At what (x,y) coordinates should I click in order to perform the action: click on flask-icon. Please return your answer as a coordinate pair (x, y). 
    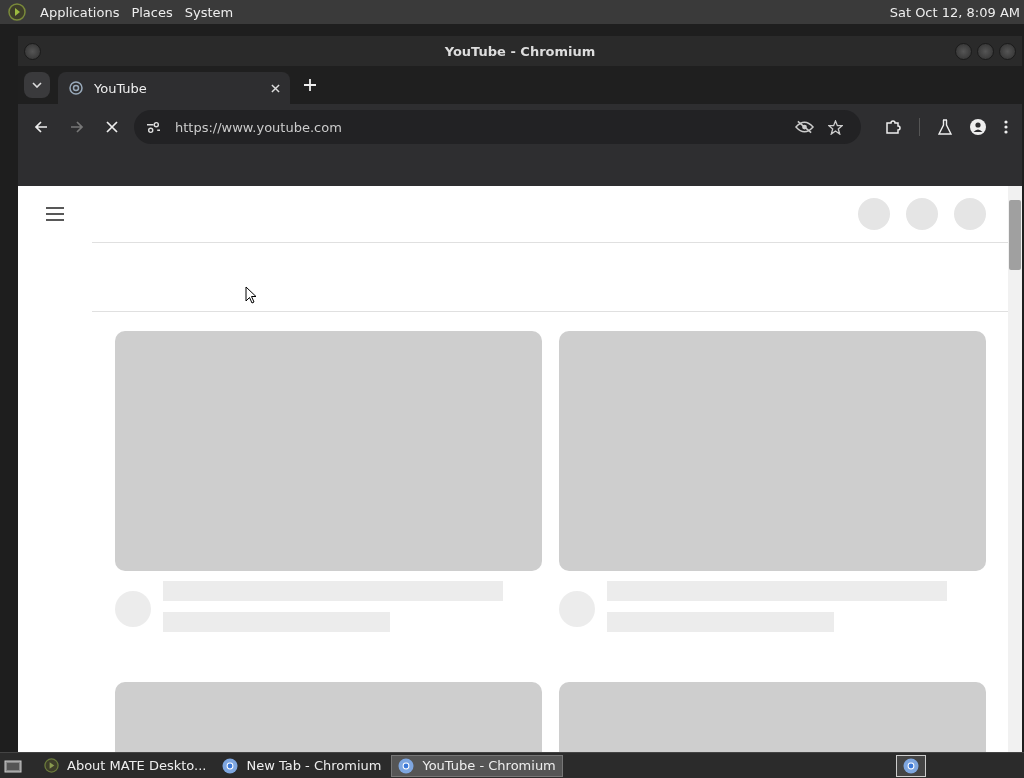
    Looking at the image, I should click on (945, 127).